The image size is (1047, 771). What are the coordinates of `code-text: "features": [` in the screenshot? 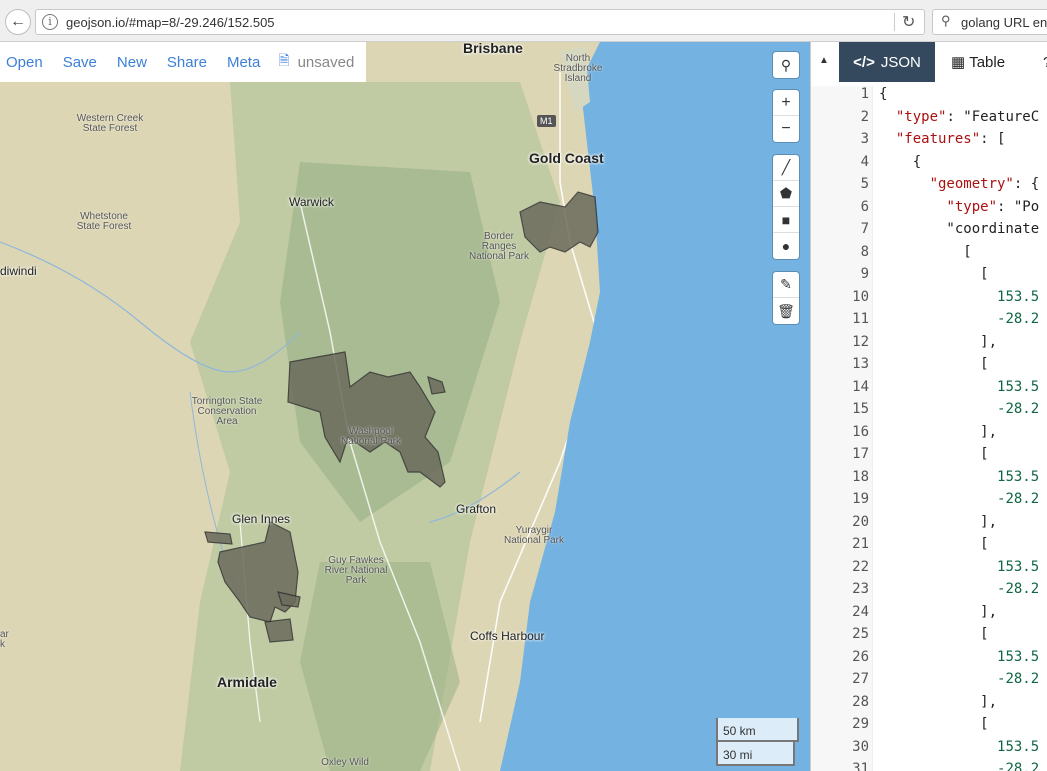 It's located at (950, 139).